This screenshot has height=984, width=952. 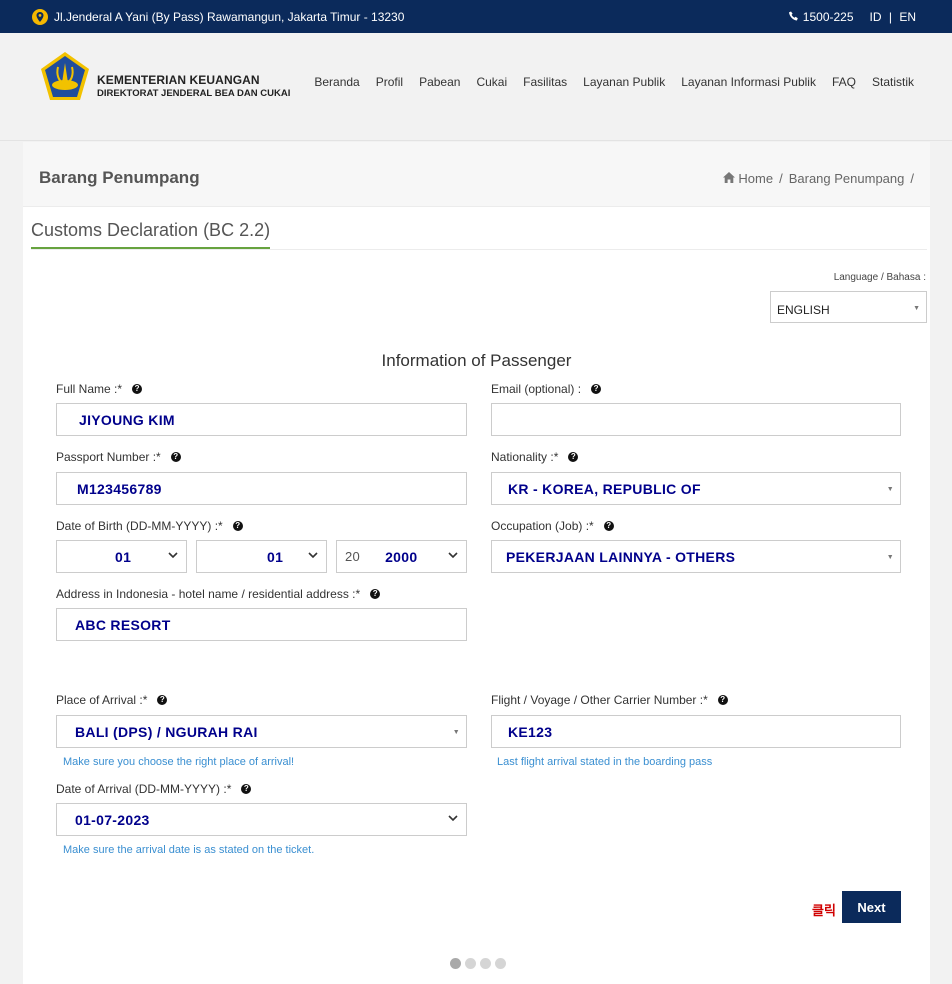 What do you see at coordinates (624, 82) in the screenshot?
I see `nav-layanan-publik: Layanan Publik` at bounding box center [624, 82].